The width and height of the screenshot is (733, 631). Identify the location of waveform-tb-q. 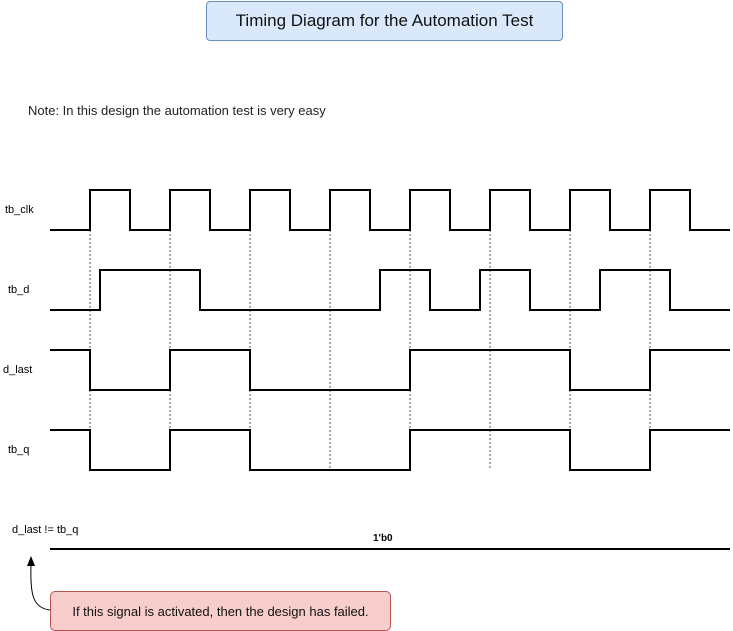
(390, 450).